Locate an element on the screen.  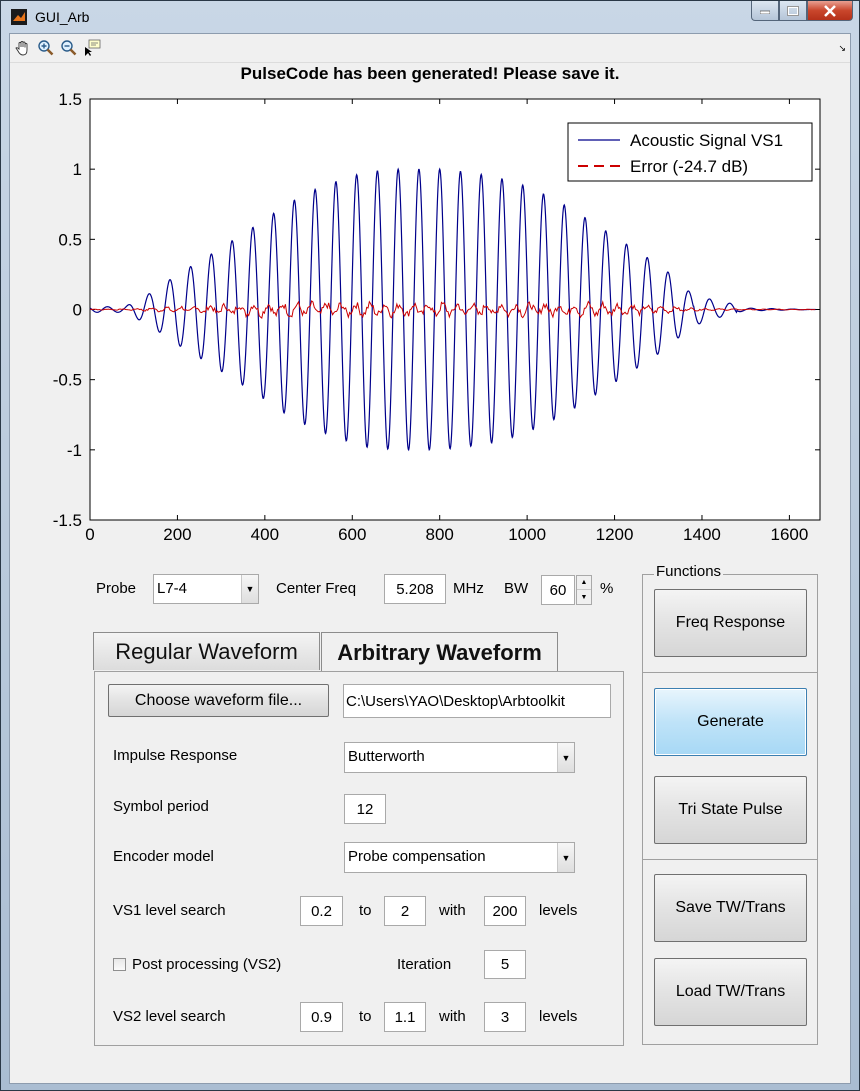
vs2-to-input: 1.1 is located at coordinates (405, 1017).